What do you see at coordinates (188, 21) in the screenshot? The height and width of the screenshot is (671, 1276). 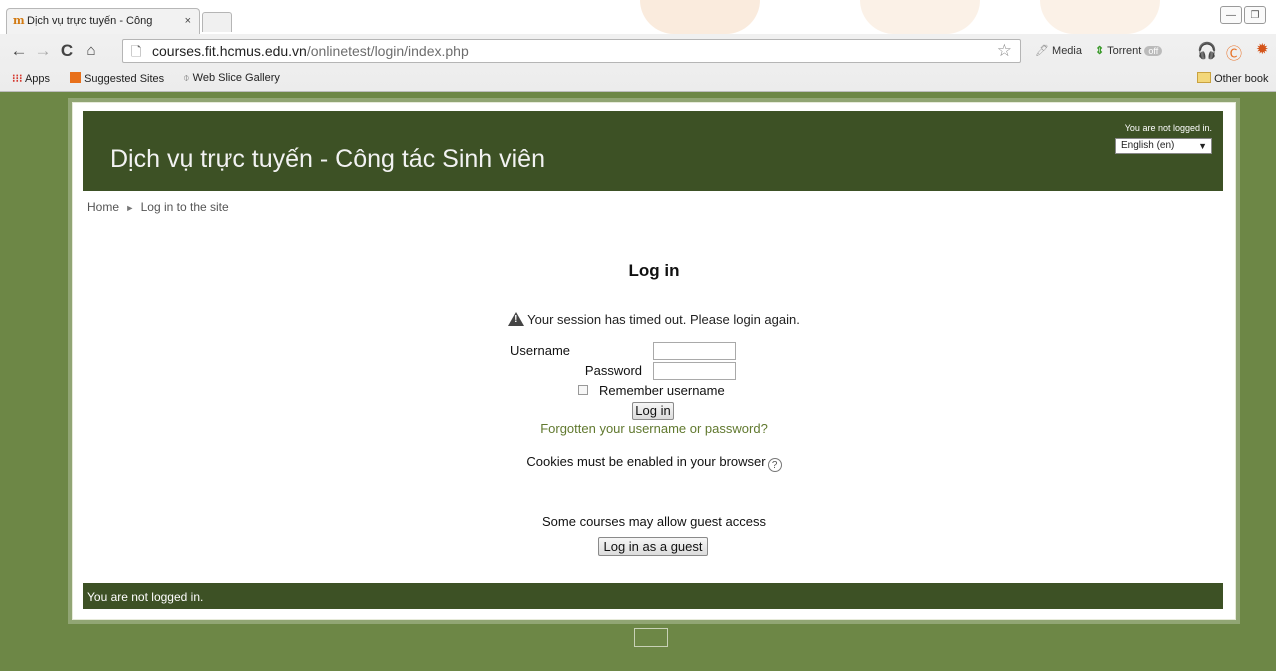 I see `tab-close-icon: ×` at bounding box center [188, 21].